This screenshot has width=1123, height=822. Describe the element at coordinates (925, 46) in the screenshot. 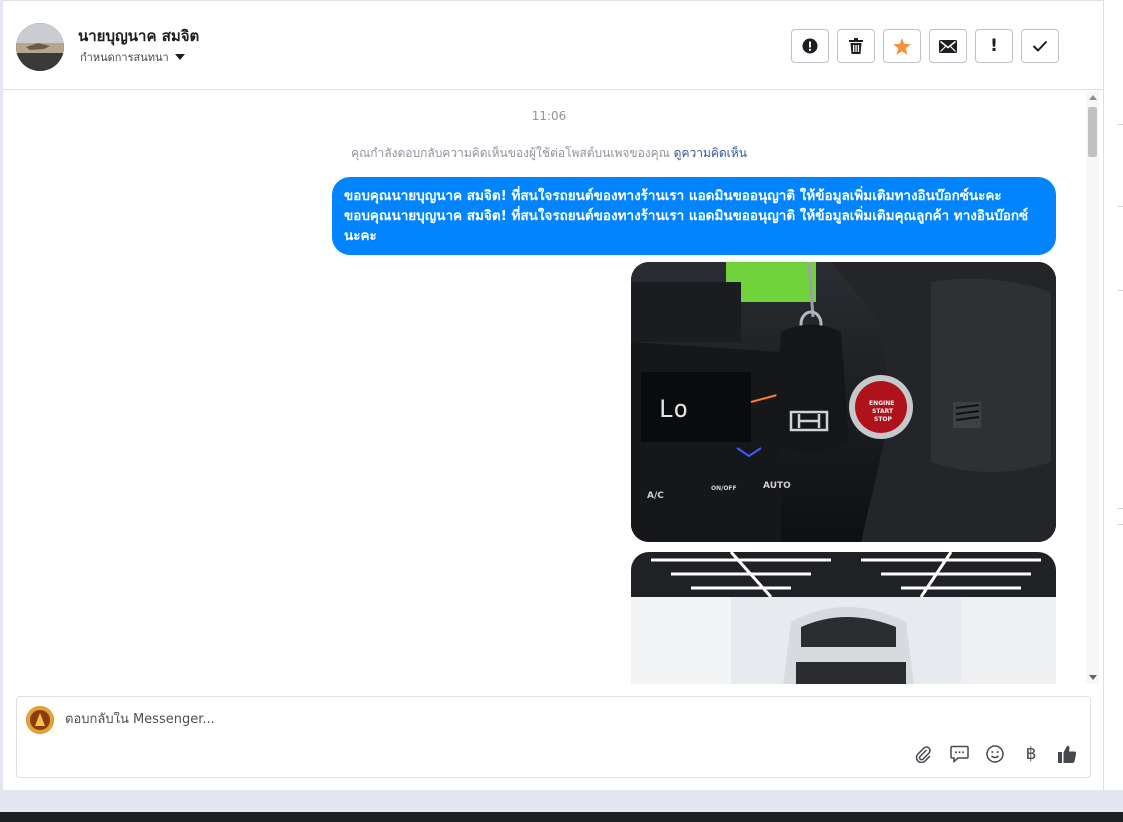

I see `header-actions: !` at that location.